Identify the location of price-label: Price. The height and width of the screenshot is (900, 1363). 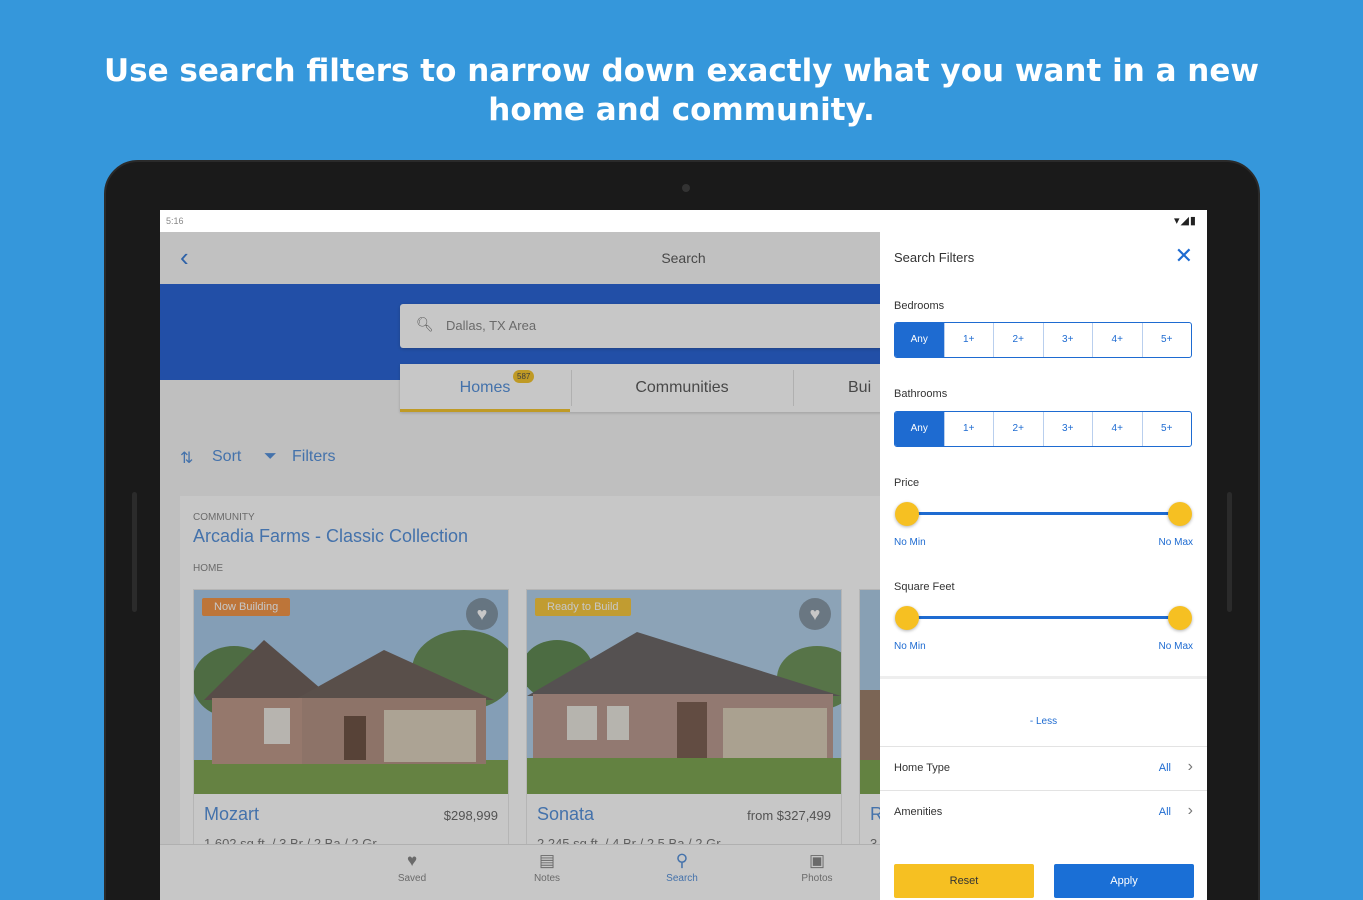
(907, 483).